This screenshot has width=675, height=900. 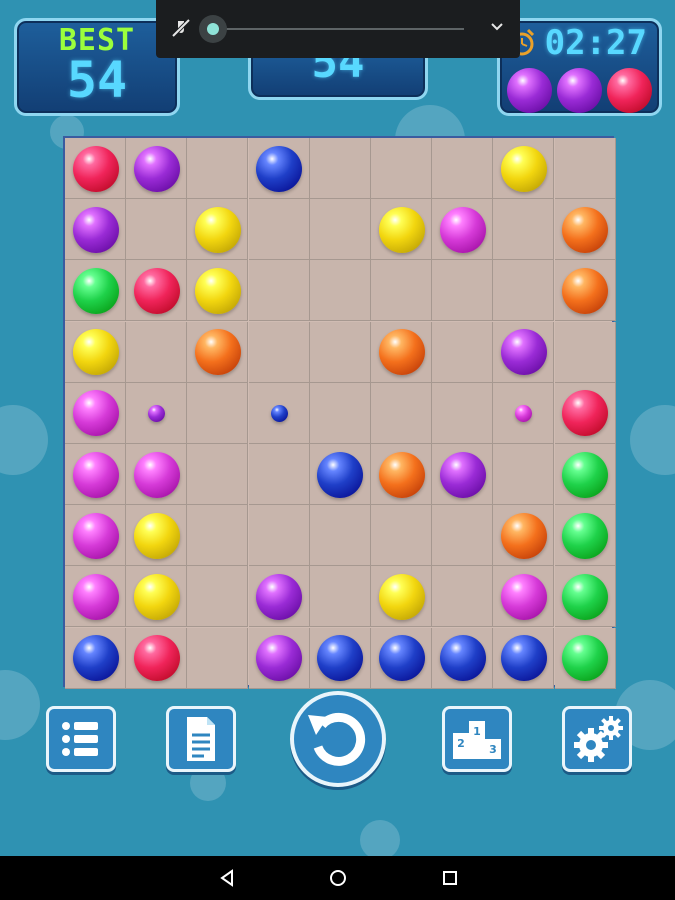 What do you see at coordinates (334, 29) in the screenshot?
I see `volume-slider-track` at bounding box center [334, 29].